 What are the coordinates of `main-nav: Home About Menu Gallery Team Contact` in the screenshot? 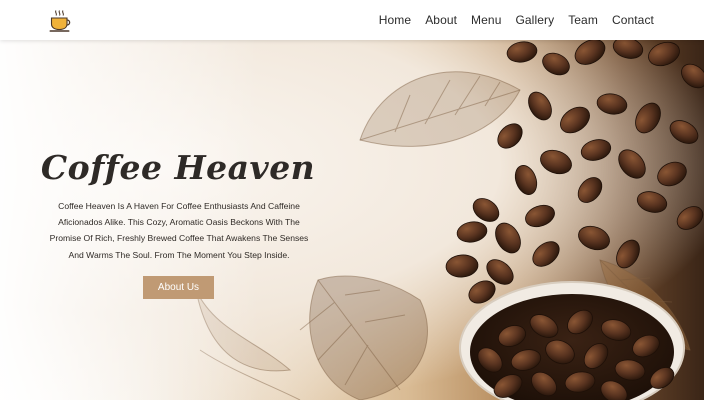 It's located at (509, 20).